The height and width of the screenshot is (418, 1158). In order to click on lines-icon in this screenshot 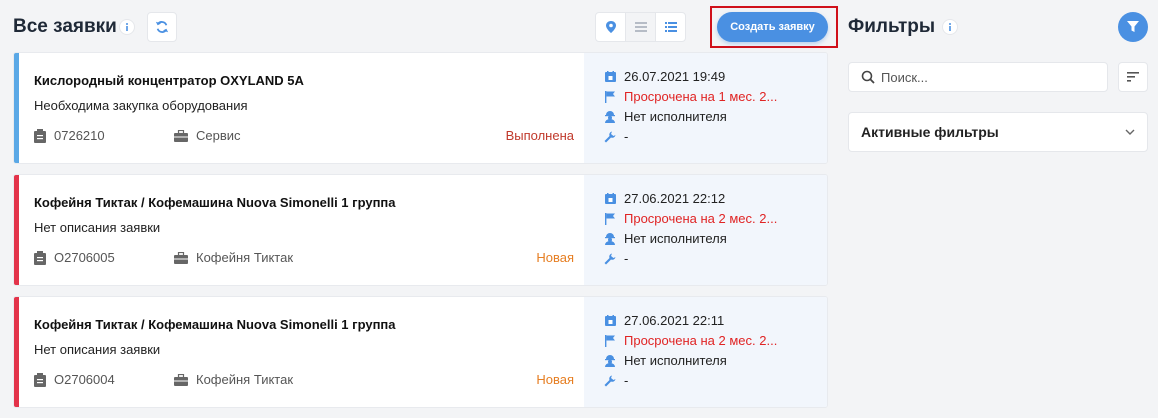, I will do `click(640, 27)`.